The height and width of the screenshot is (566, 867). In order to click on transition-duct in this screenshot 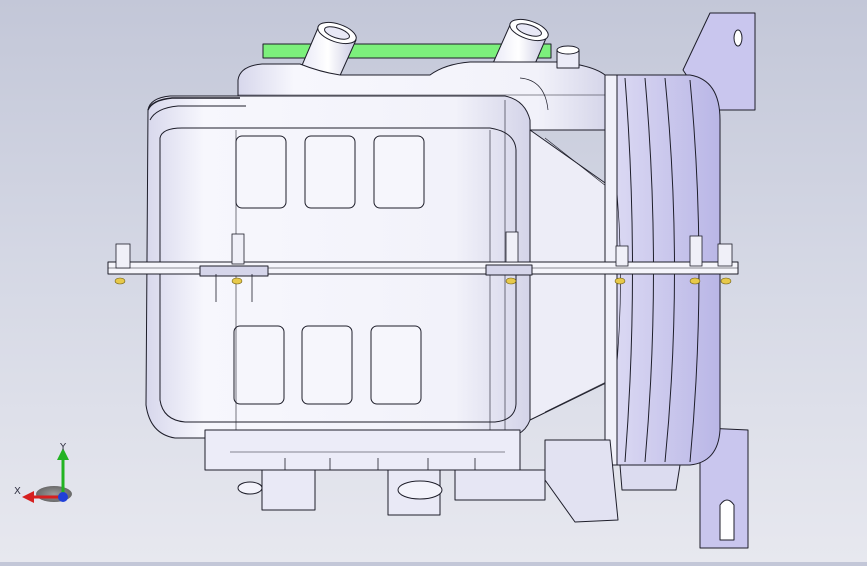, I will do `click(571, 275)`.